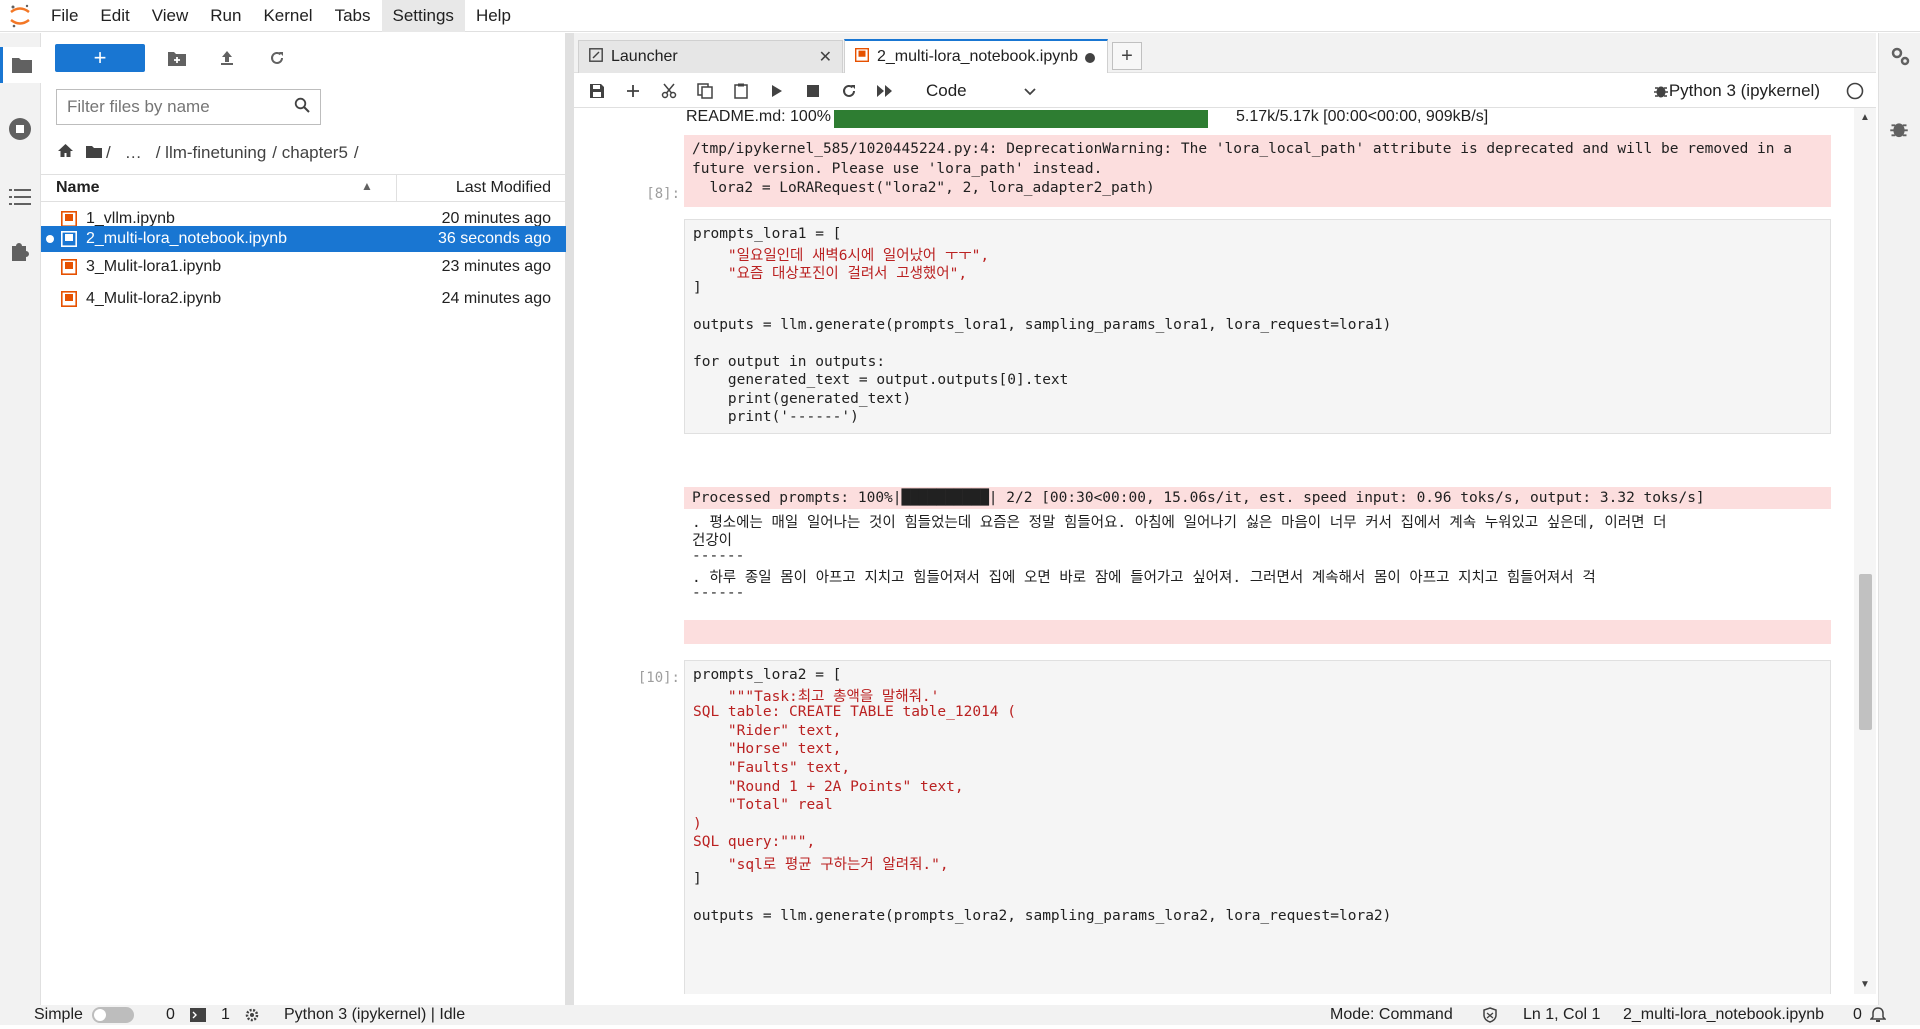 The image size is (1920, 1029). Describe the element at coordinates (1391, 1014) in the screenshot. I see `mode-indicator: Mode: Command` at that location.